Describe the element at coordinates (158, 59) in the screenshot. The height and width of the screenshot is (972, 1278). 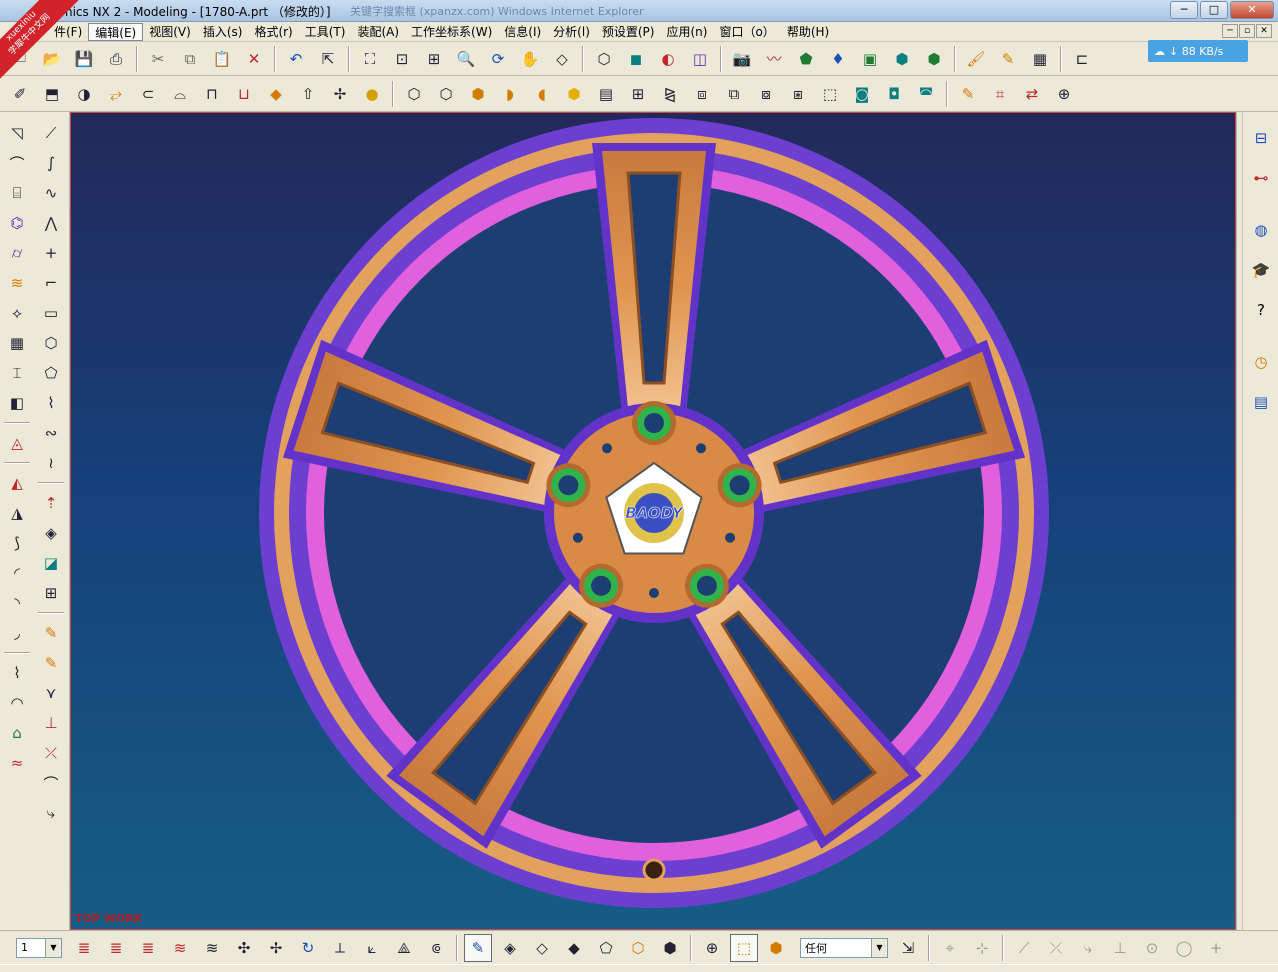
I see `cut-button: ✂` at that location.